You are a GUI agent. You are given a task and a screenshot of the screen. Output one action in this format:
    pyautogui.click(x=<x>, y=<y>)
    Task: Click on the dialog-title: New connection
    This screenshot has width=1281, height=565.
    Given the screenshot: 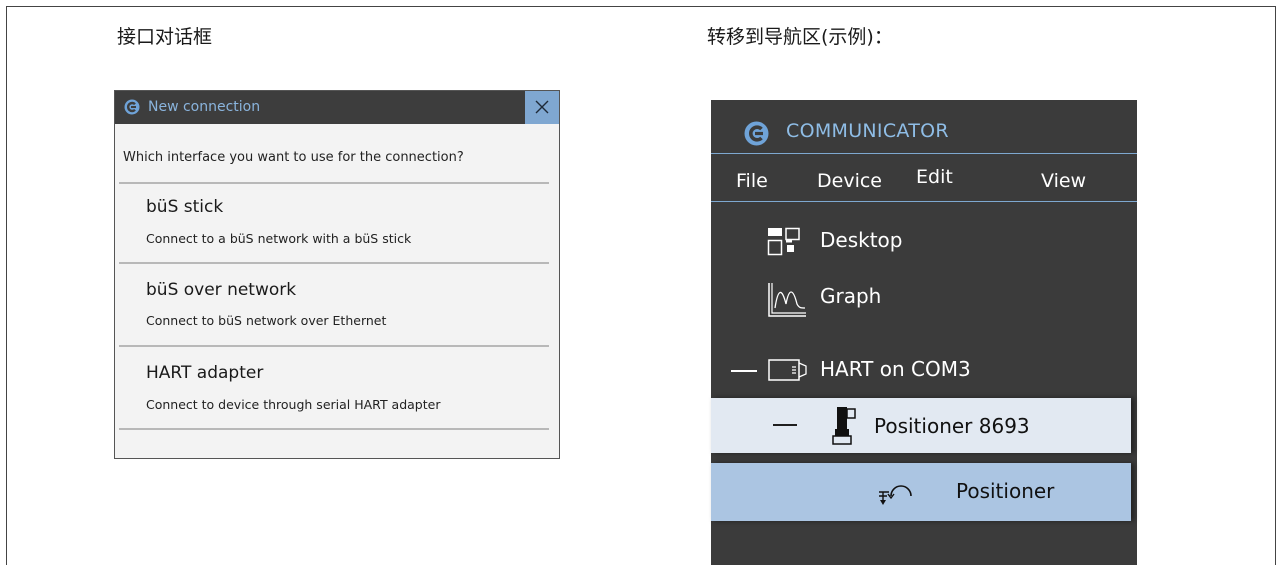 What is the action you would take?
    pyautogui.click(x=204, y=107)
    